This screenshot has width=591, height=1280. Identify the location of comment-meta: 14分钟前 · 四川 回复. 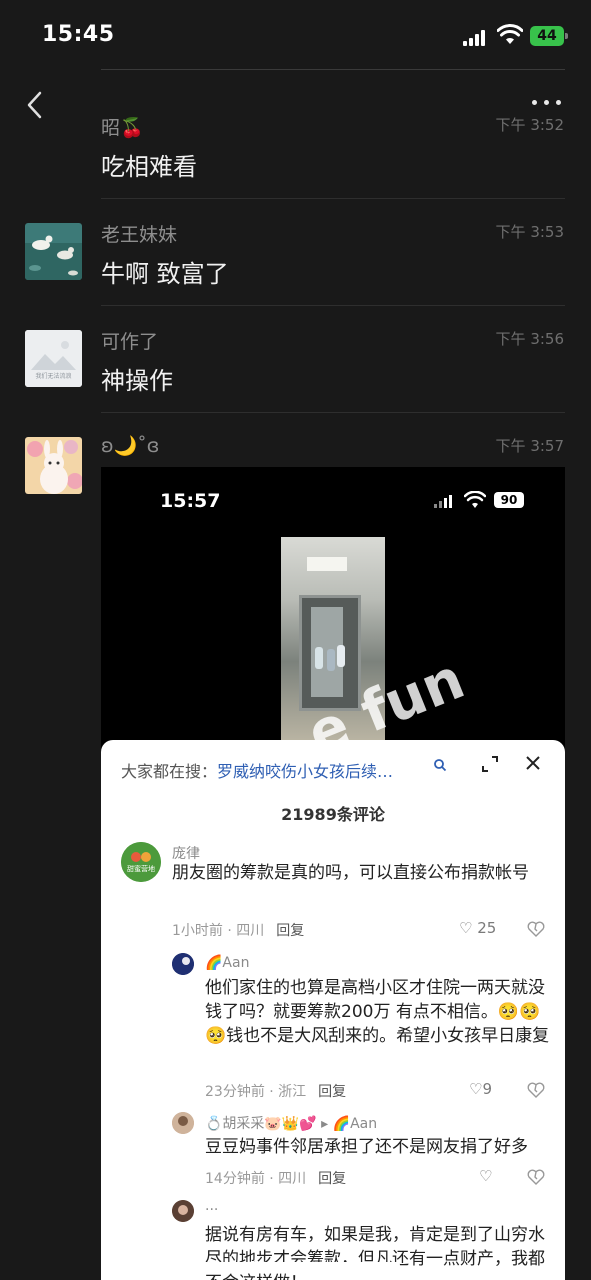
(276, 1179).